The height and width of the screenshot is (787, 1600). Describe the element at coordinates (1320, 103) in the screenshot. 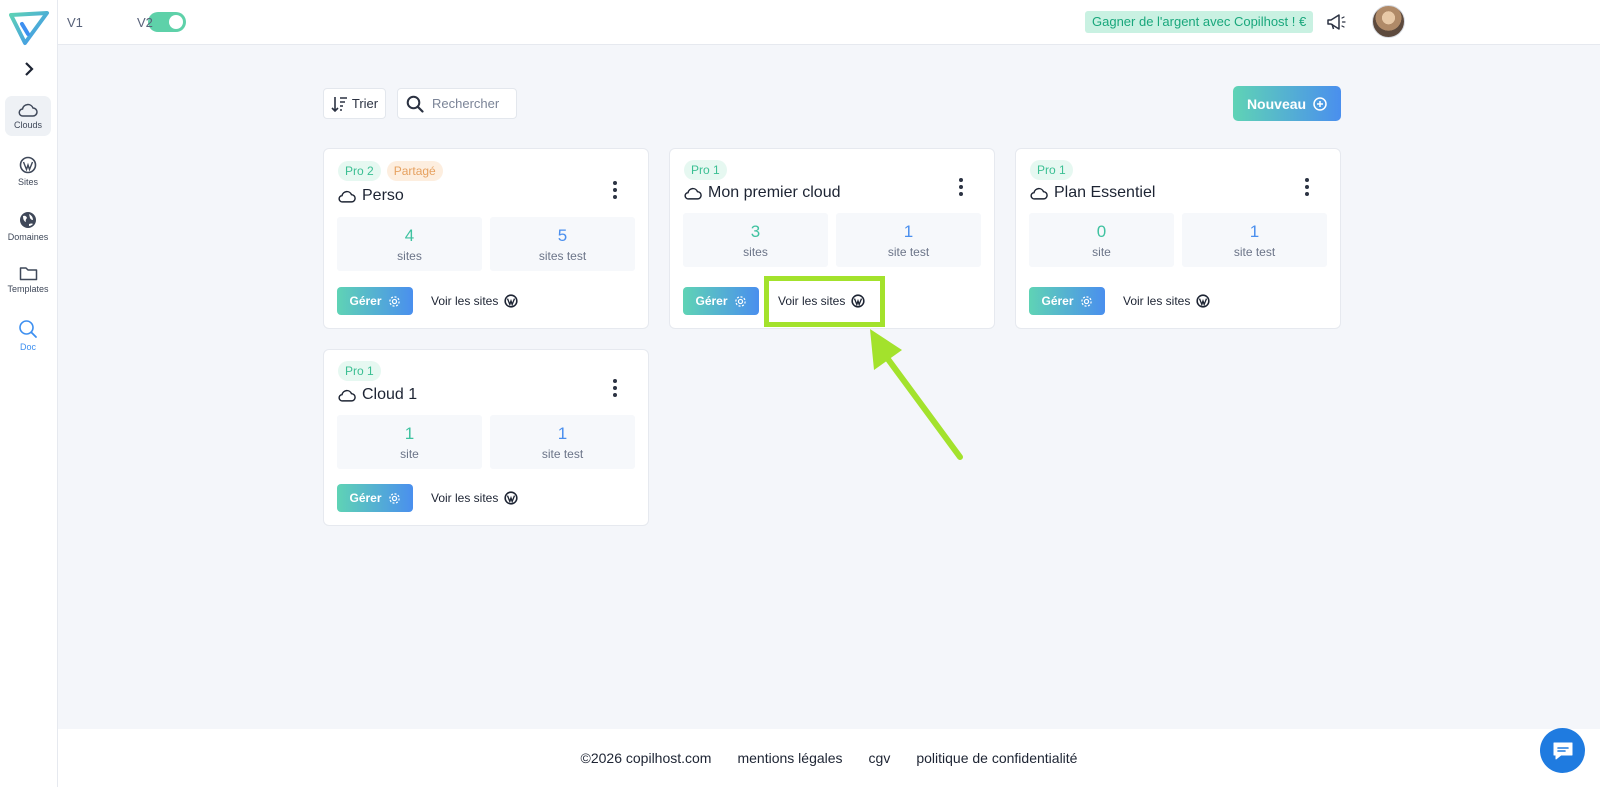

I see `plus-circle-icon` at that location.